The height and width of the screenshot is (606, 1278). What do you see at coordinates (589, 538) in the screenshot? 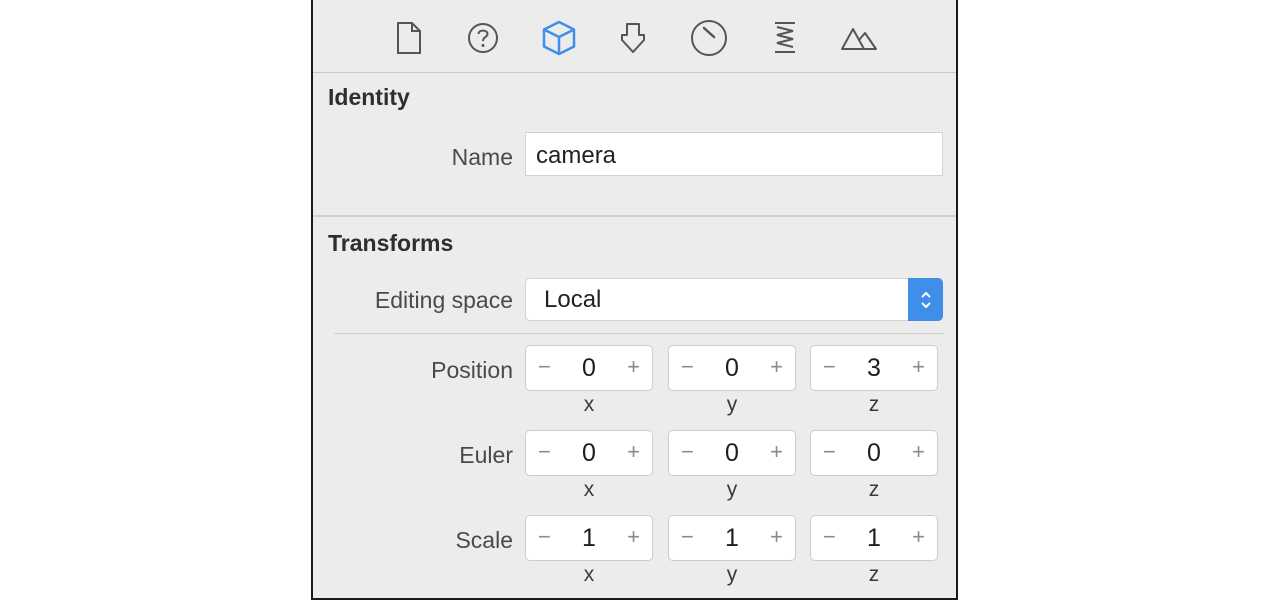
I see `scale-x-stepper: − 1 +` at bounding box center [589, 538].